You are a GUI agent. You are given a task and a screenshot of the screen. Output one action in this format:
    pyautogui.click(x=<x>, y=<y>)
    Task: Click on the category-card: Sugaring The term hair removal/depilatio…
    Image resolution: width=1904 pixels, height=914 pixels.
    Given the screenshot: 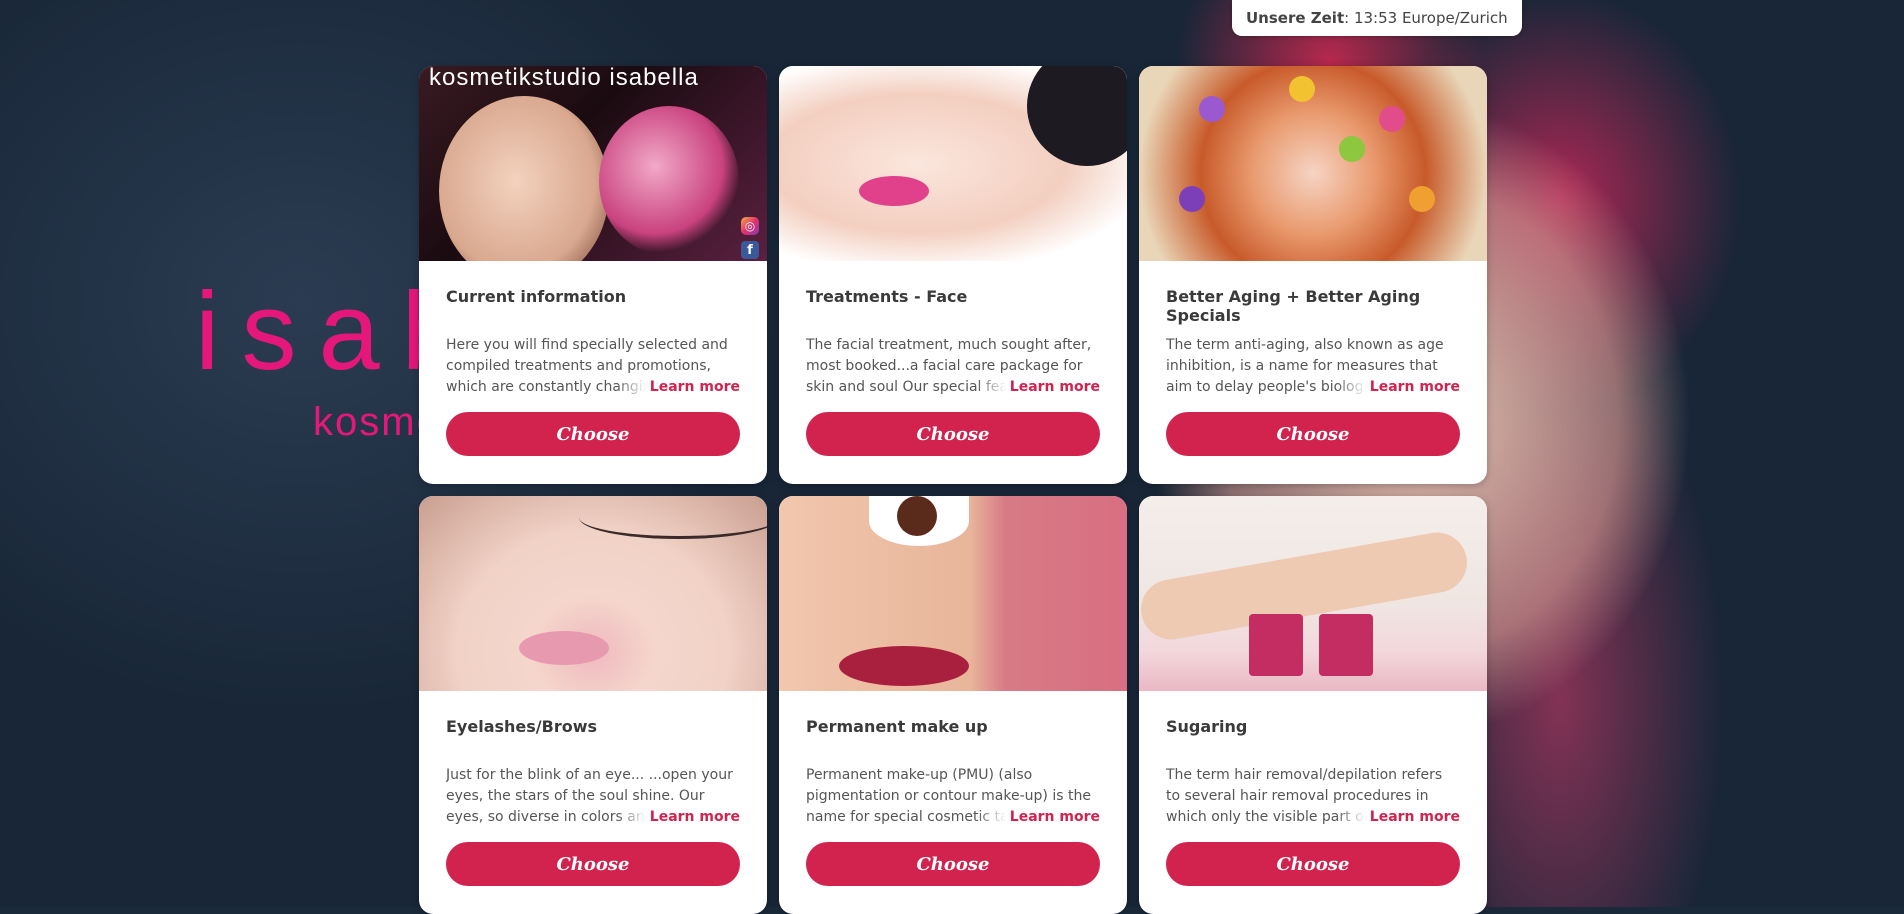 What is the action you would take?
    pyautogui.click(x=1313, y=705)
    